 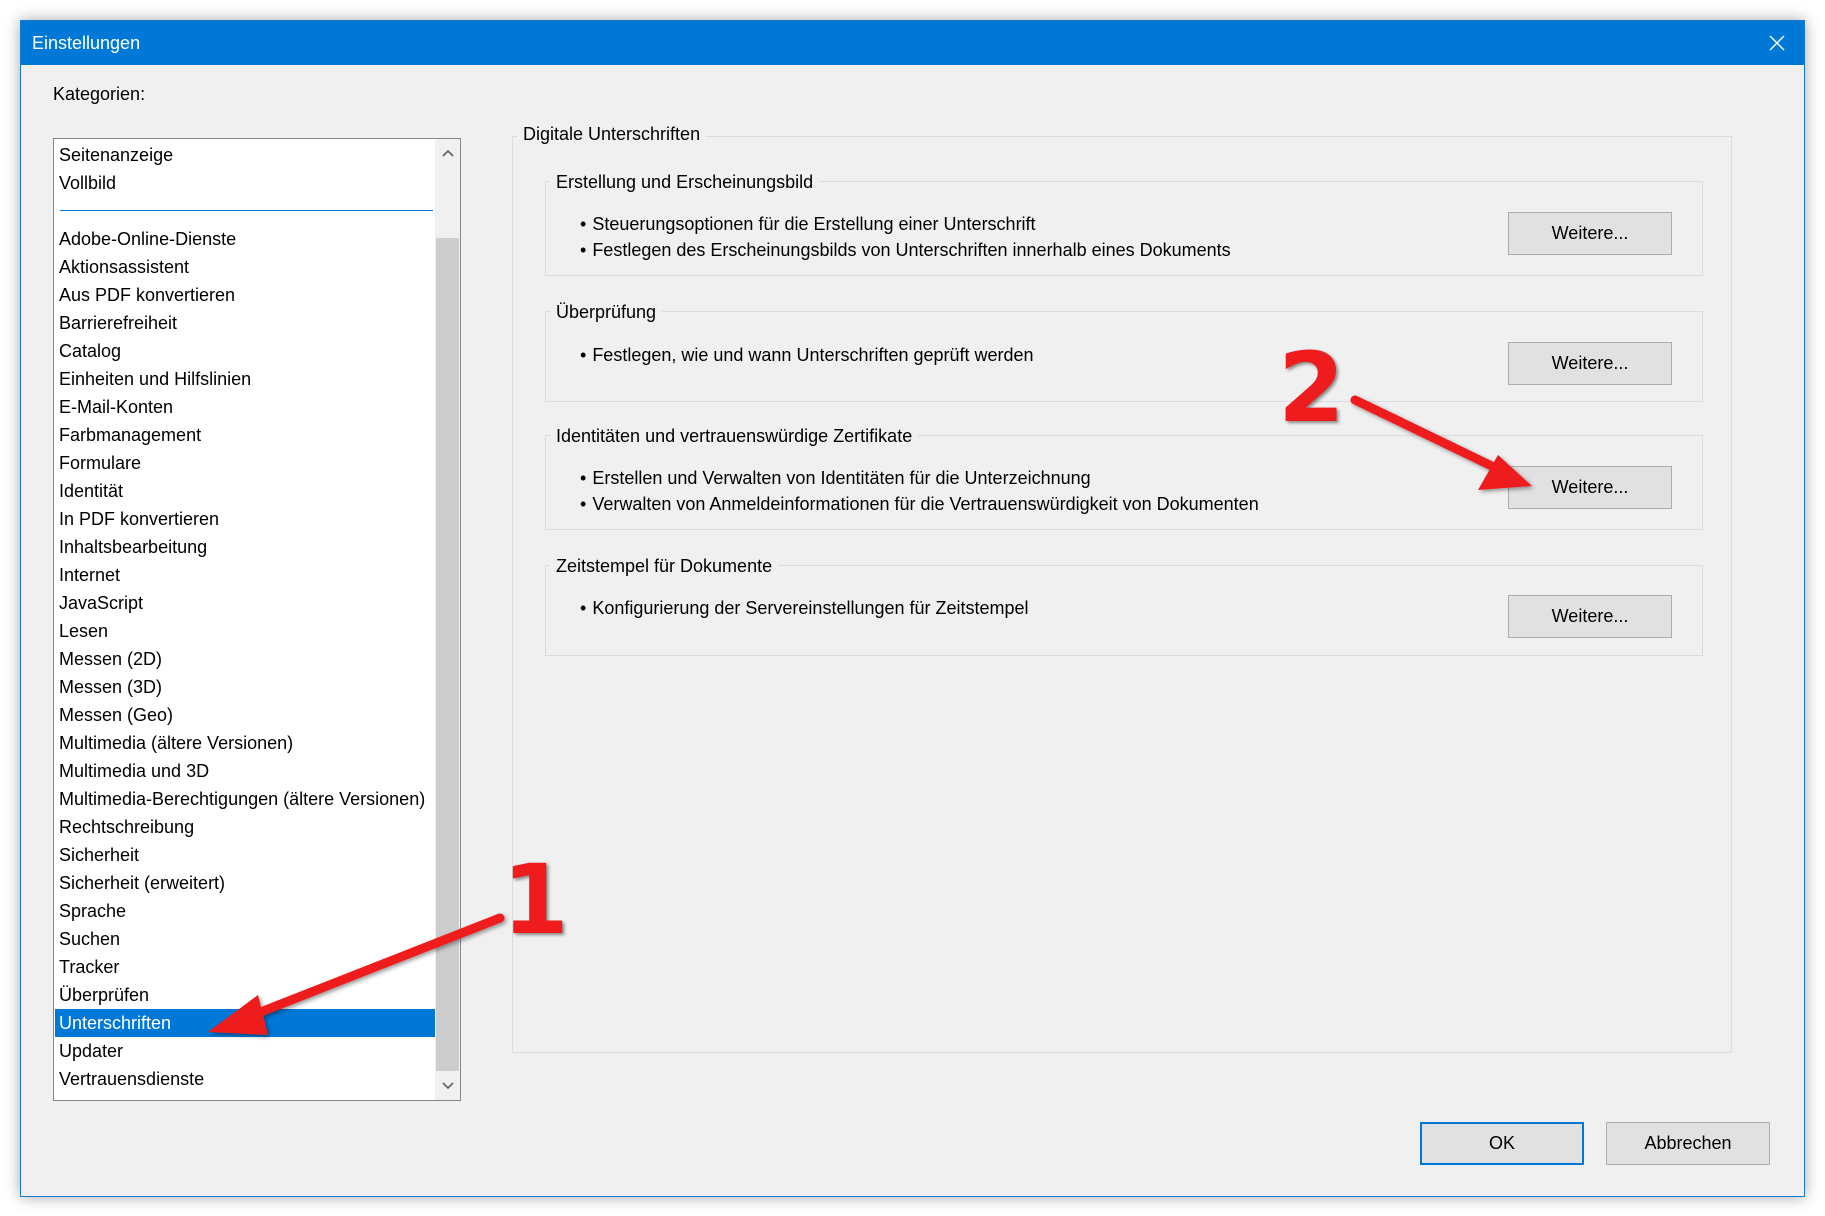 I want to click on close-icon, so click(x=1777, y=43).